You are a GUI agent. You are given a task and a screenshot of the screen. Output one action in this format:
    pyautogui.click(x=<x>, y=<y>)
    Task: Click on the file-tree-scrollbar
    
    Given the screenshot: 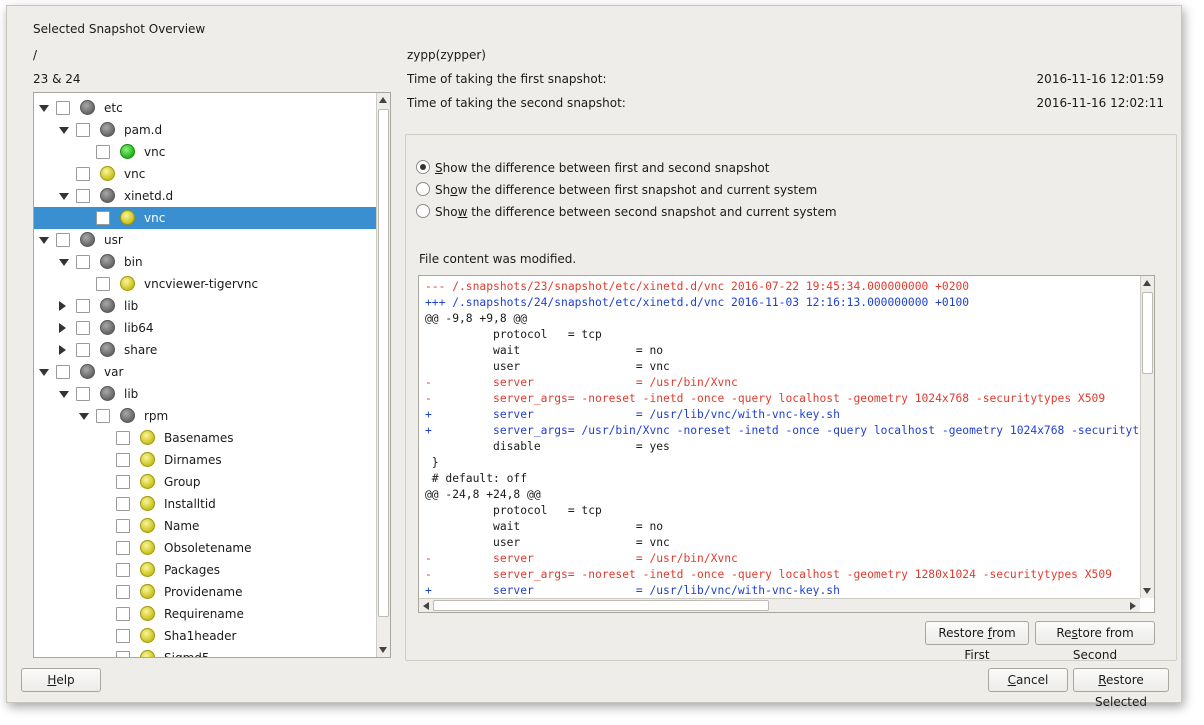 What is the action you would take?
    pyautogui.click(x=383, y=375)
    